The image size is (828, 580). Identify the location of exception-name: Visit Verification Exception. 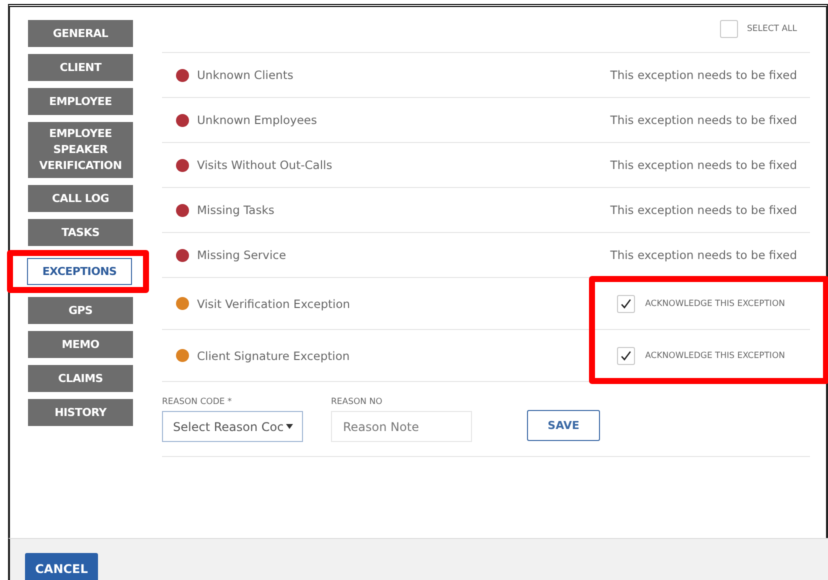
(273, 303).